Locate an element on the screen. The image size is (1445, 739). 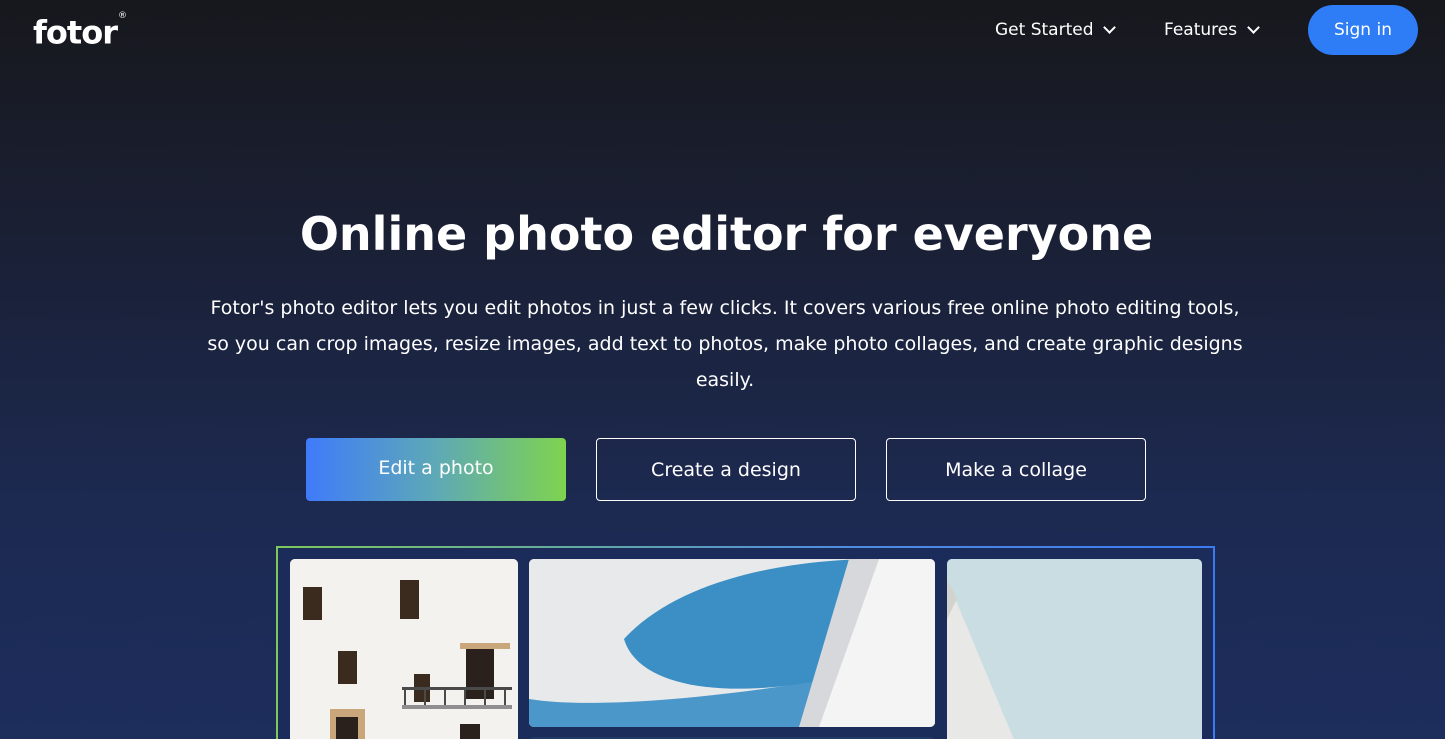
create-design-button: Create a design is located at coordinates (726, 469).